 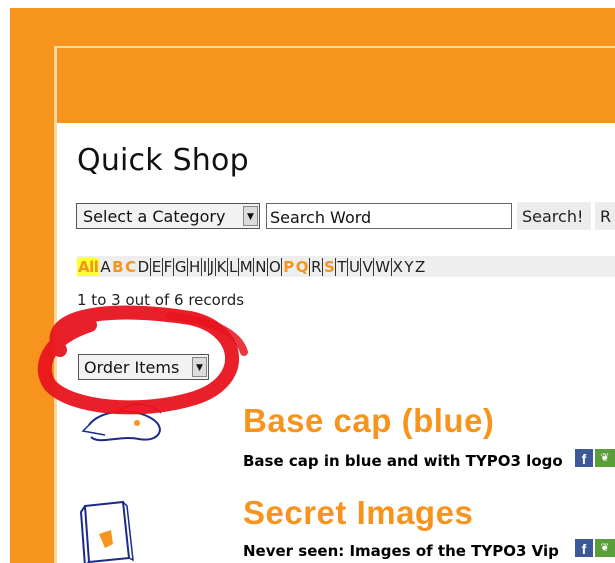 What do you see at coordinates (408, 267) in the screenshot?
I see `alphabet-letter-y: Y` at bounding box center [408, 267].